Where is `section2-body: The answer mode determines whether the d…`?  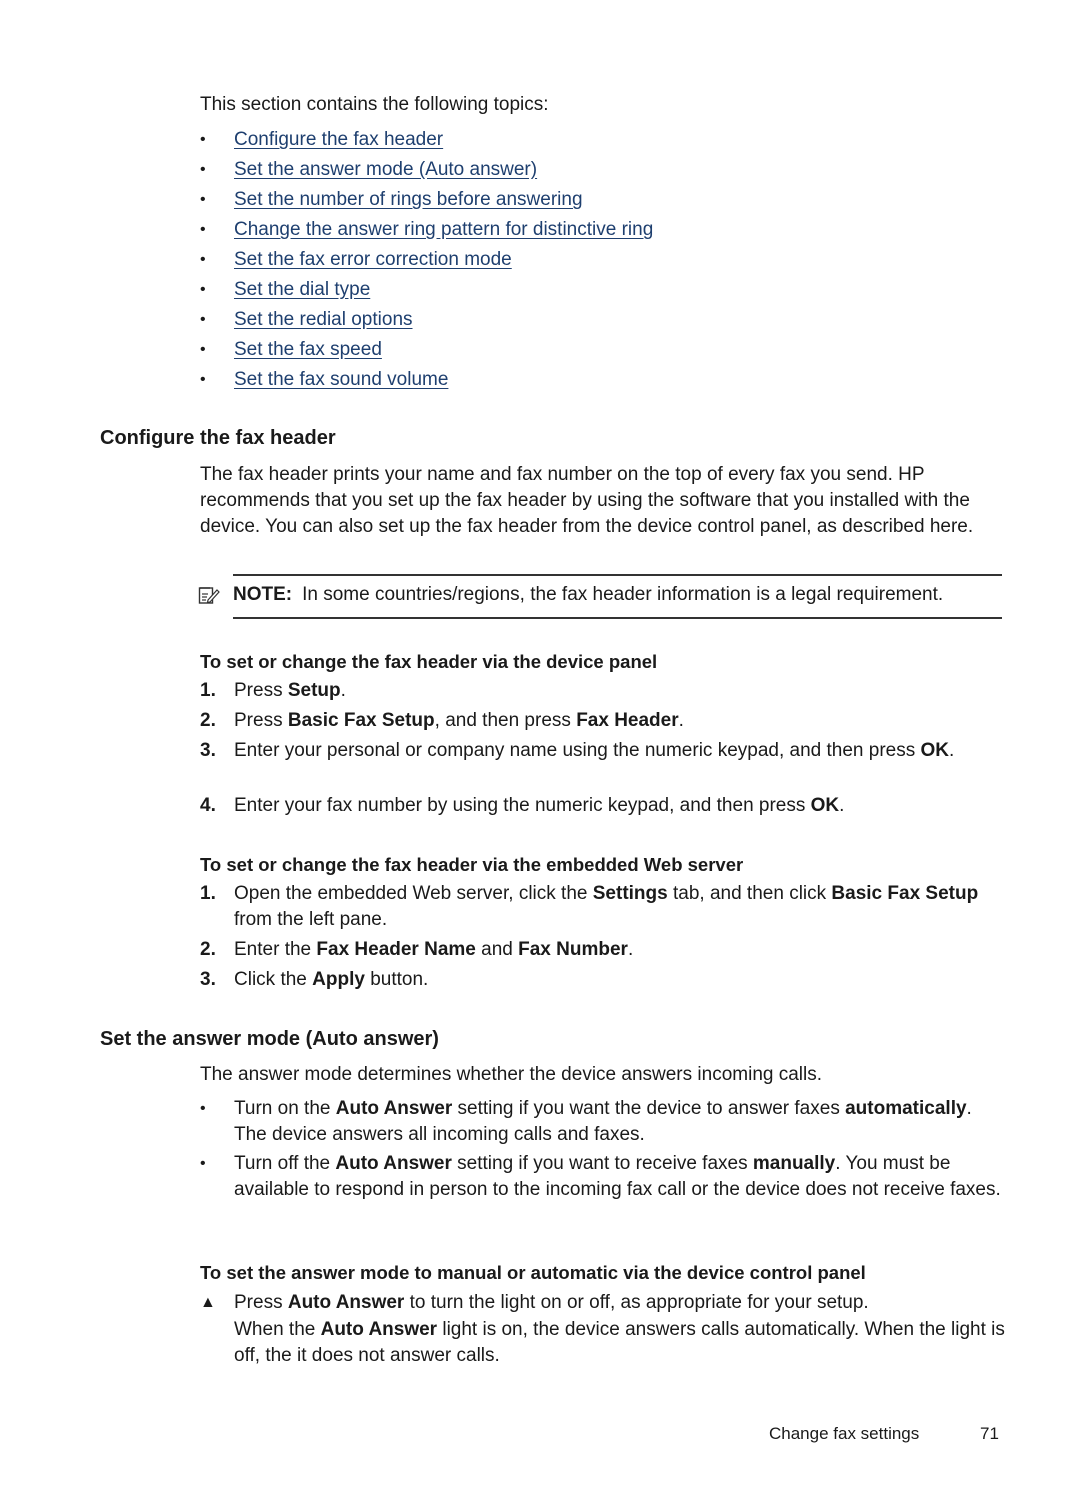
section2-body: The answer mode determines whether the d… is located at coordinates (511, 1074).